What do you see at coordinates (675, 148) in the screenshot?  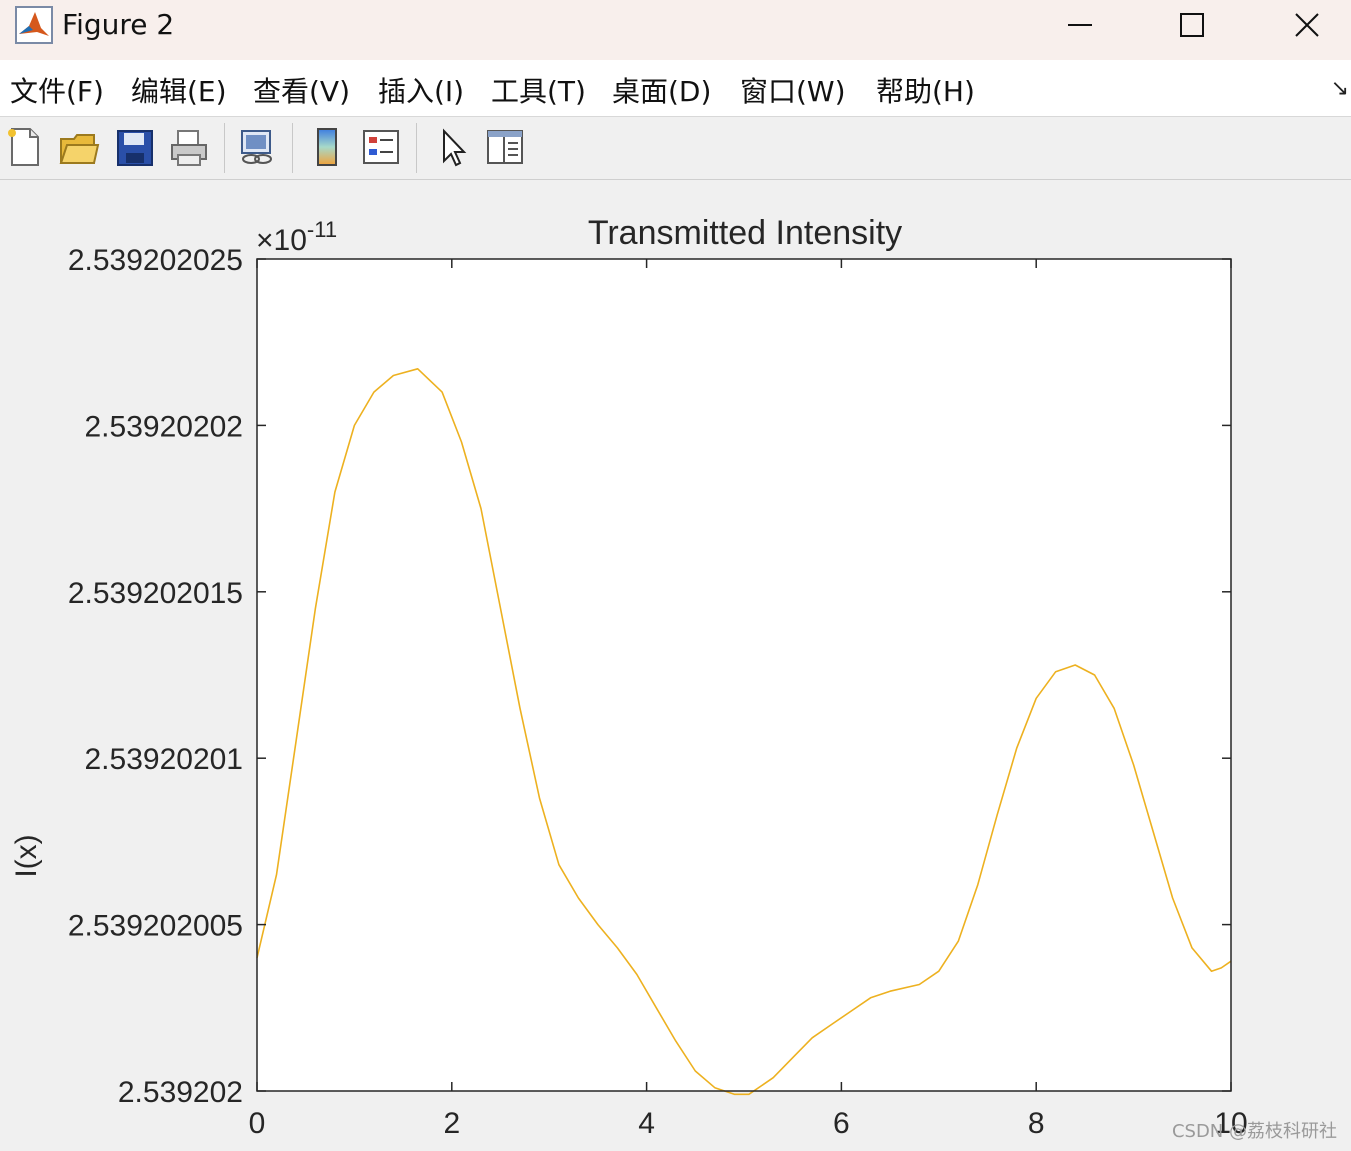 I see `figure-toolbar` at bounding box center [675, 148].